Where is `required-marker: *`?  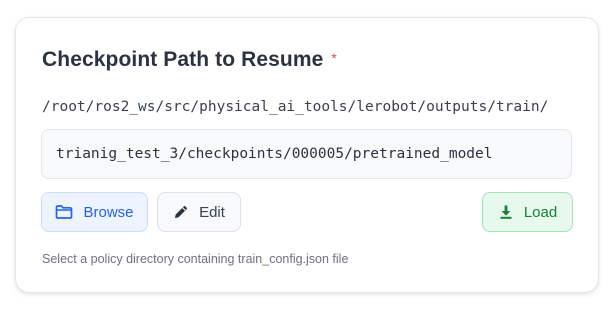
required-marker: * is located at coordinates (334, 58).